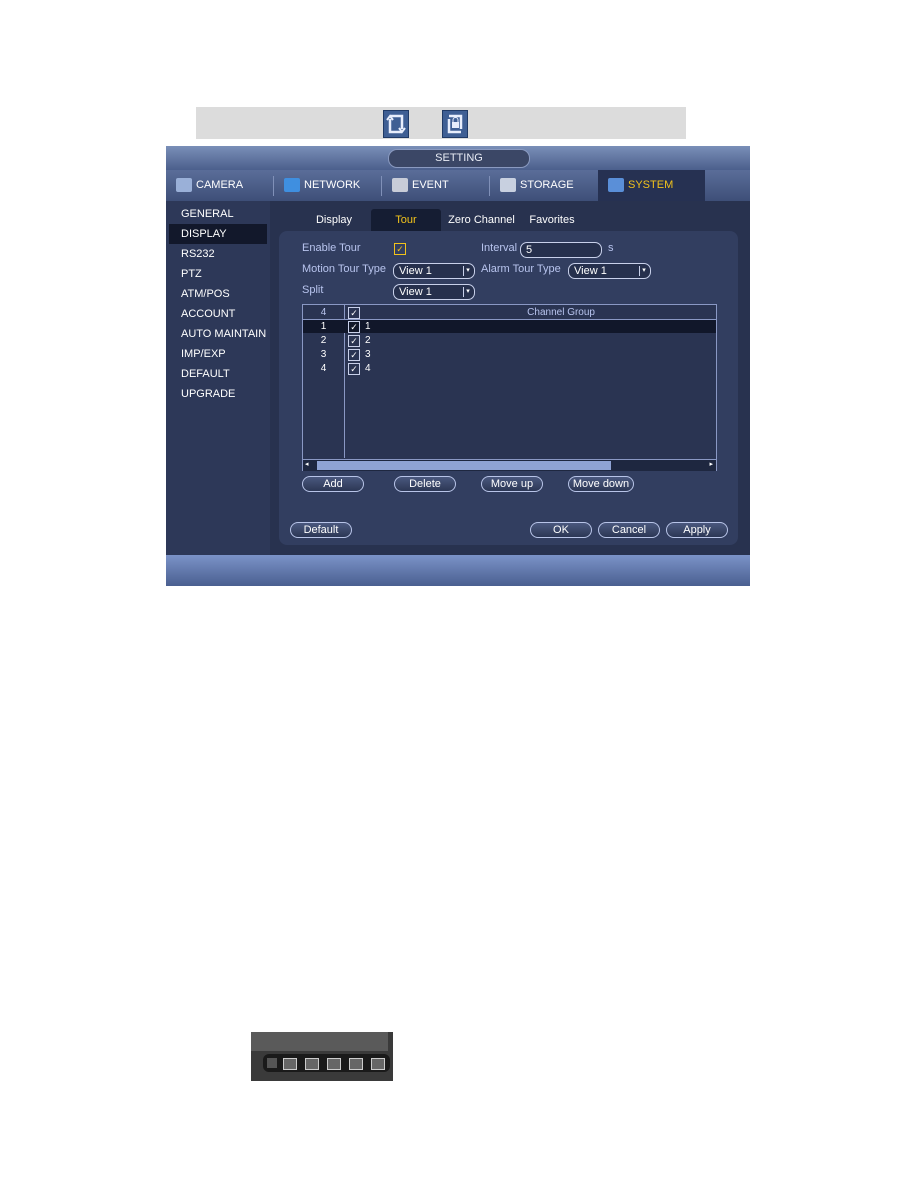 This screenshot has height=1188, width=918. Describe the element at coordinates (356, 1064) in the screenshot. I see `split-16-icon` at that location.